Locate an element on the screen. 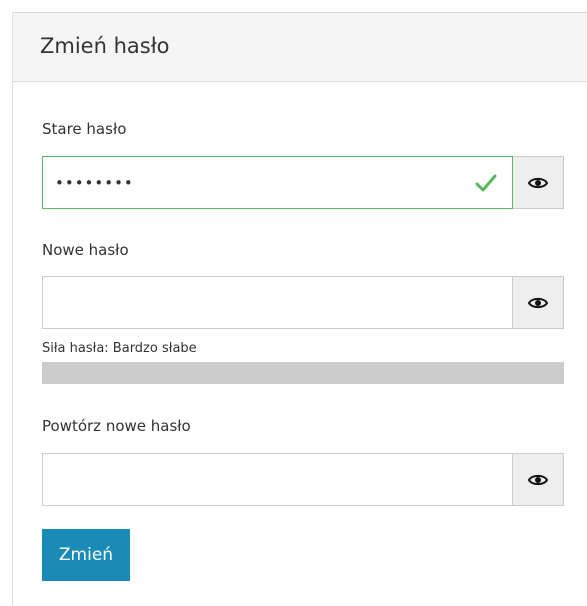 The height and width of the screenshot is (606, 587). repeat-password-label: Powtórz nowe hasło is located at coordinates (116, 426).